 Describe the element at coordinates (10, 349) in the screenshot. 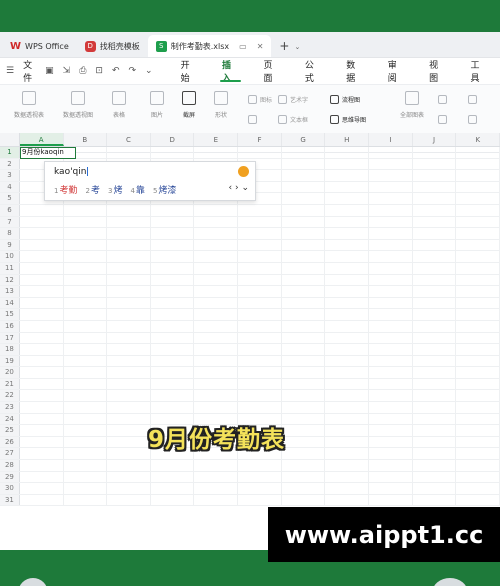

I see `row-header: 18` at that location.